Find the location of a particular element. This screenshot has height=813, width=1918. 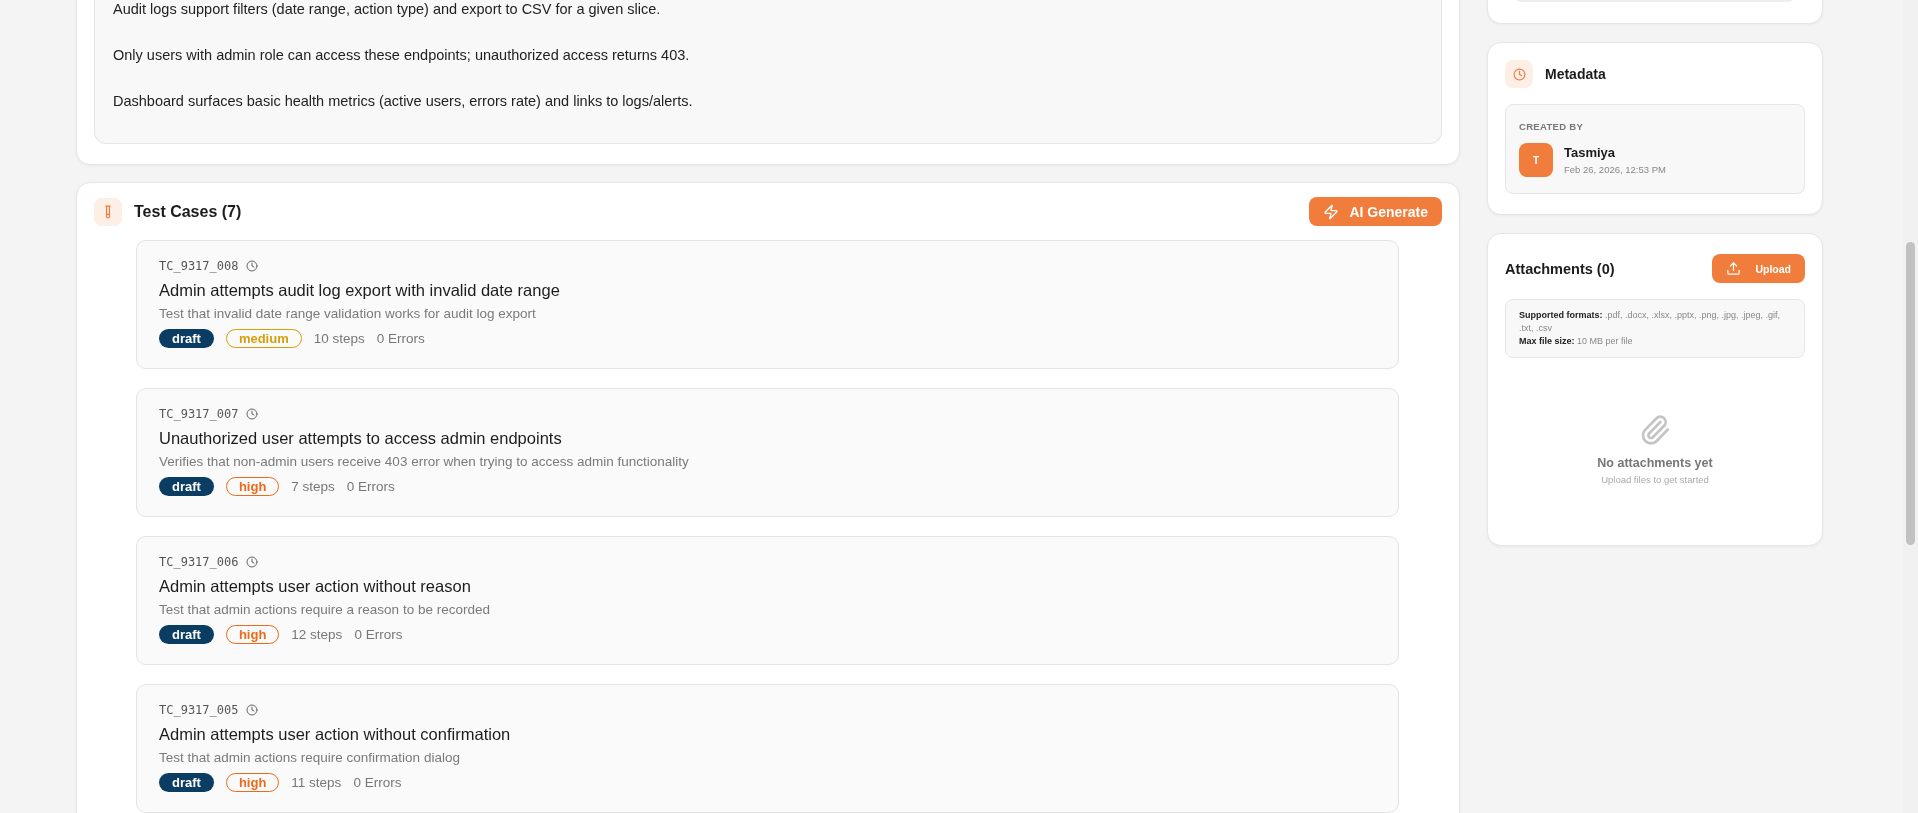

created-date: Feb 26, 2026, 12:53 PM is located at coordinates (1615, 169).